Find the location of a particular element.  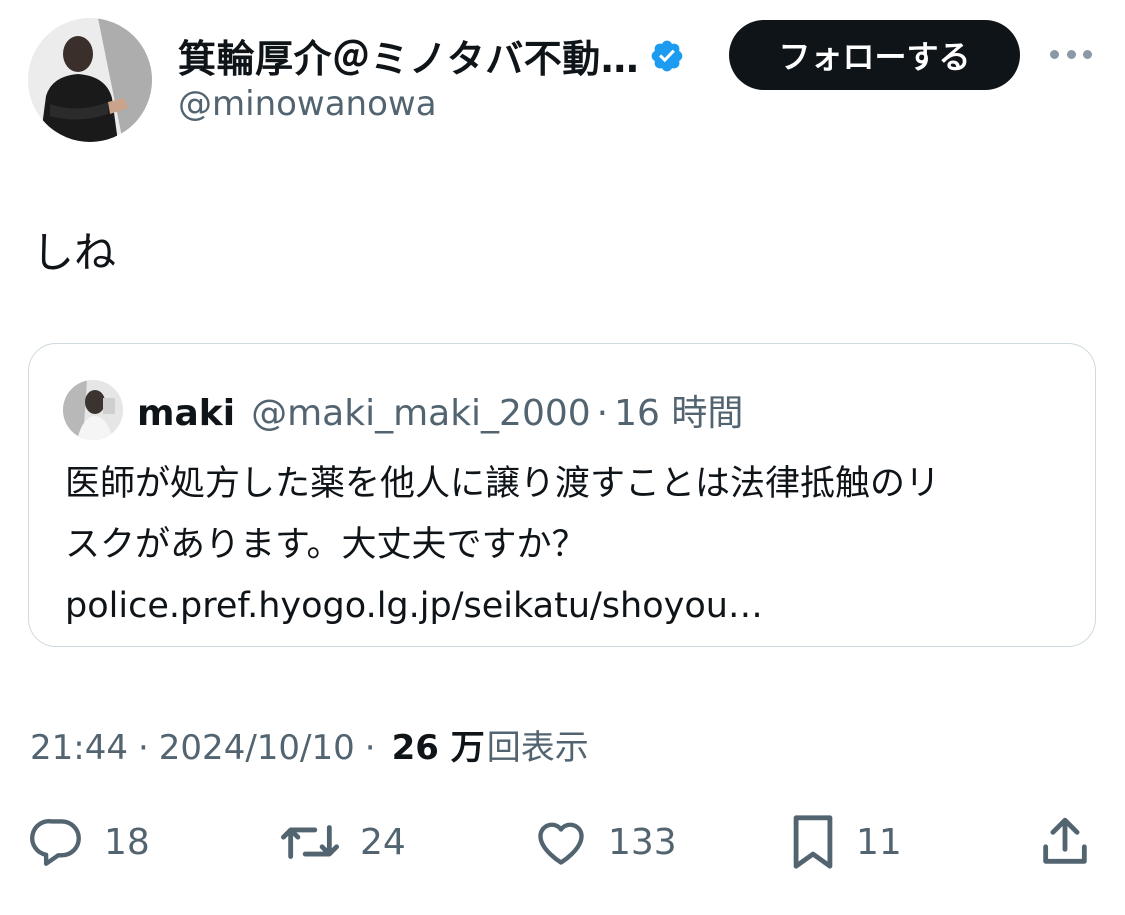

quoted-author-name: maki is located at coordinates (186, 413).